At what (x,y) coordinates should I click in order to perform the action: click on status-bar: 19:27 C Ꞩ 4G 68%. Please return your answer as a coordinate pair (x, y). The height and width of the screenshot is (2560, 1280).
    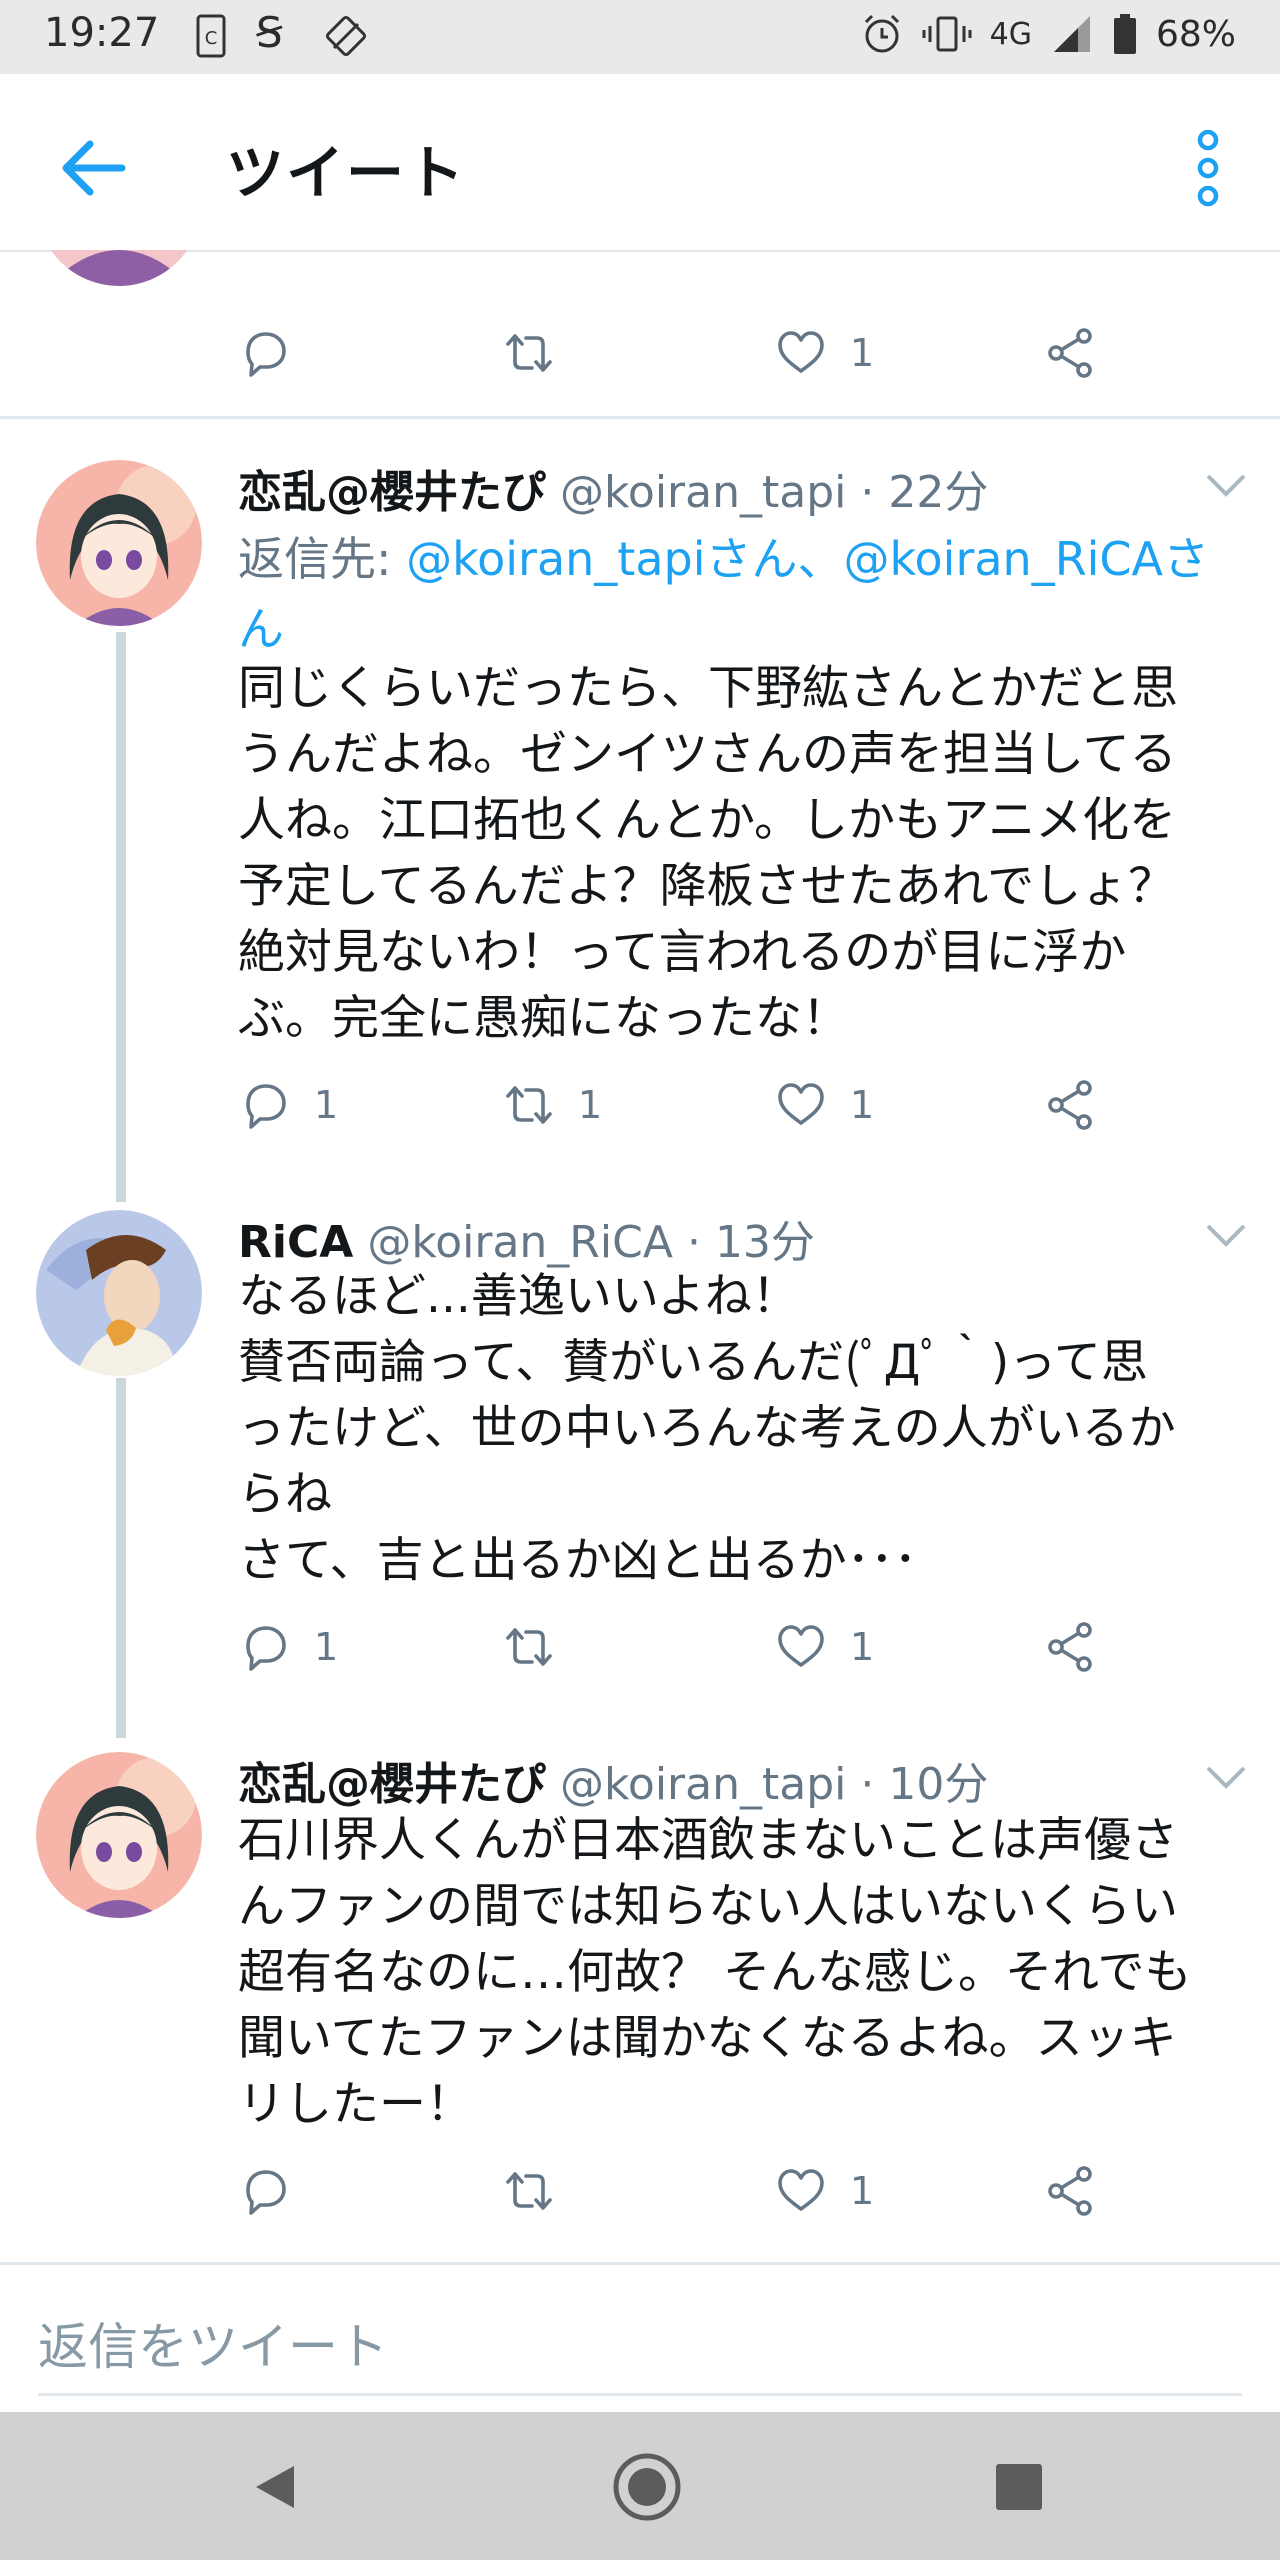
    Looking at the image, I should click on (640, 37).